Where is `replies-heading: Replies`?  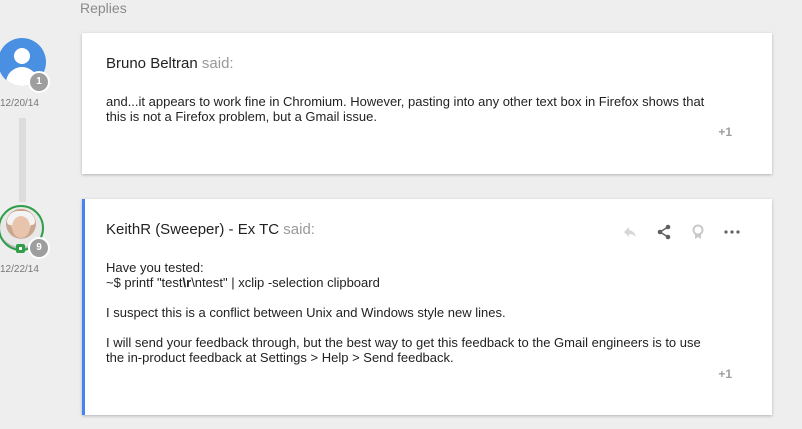 replies-heading: Replies is located at coordinates (103, 8).